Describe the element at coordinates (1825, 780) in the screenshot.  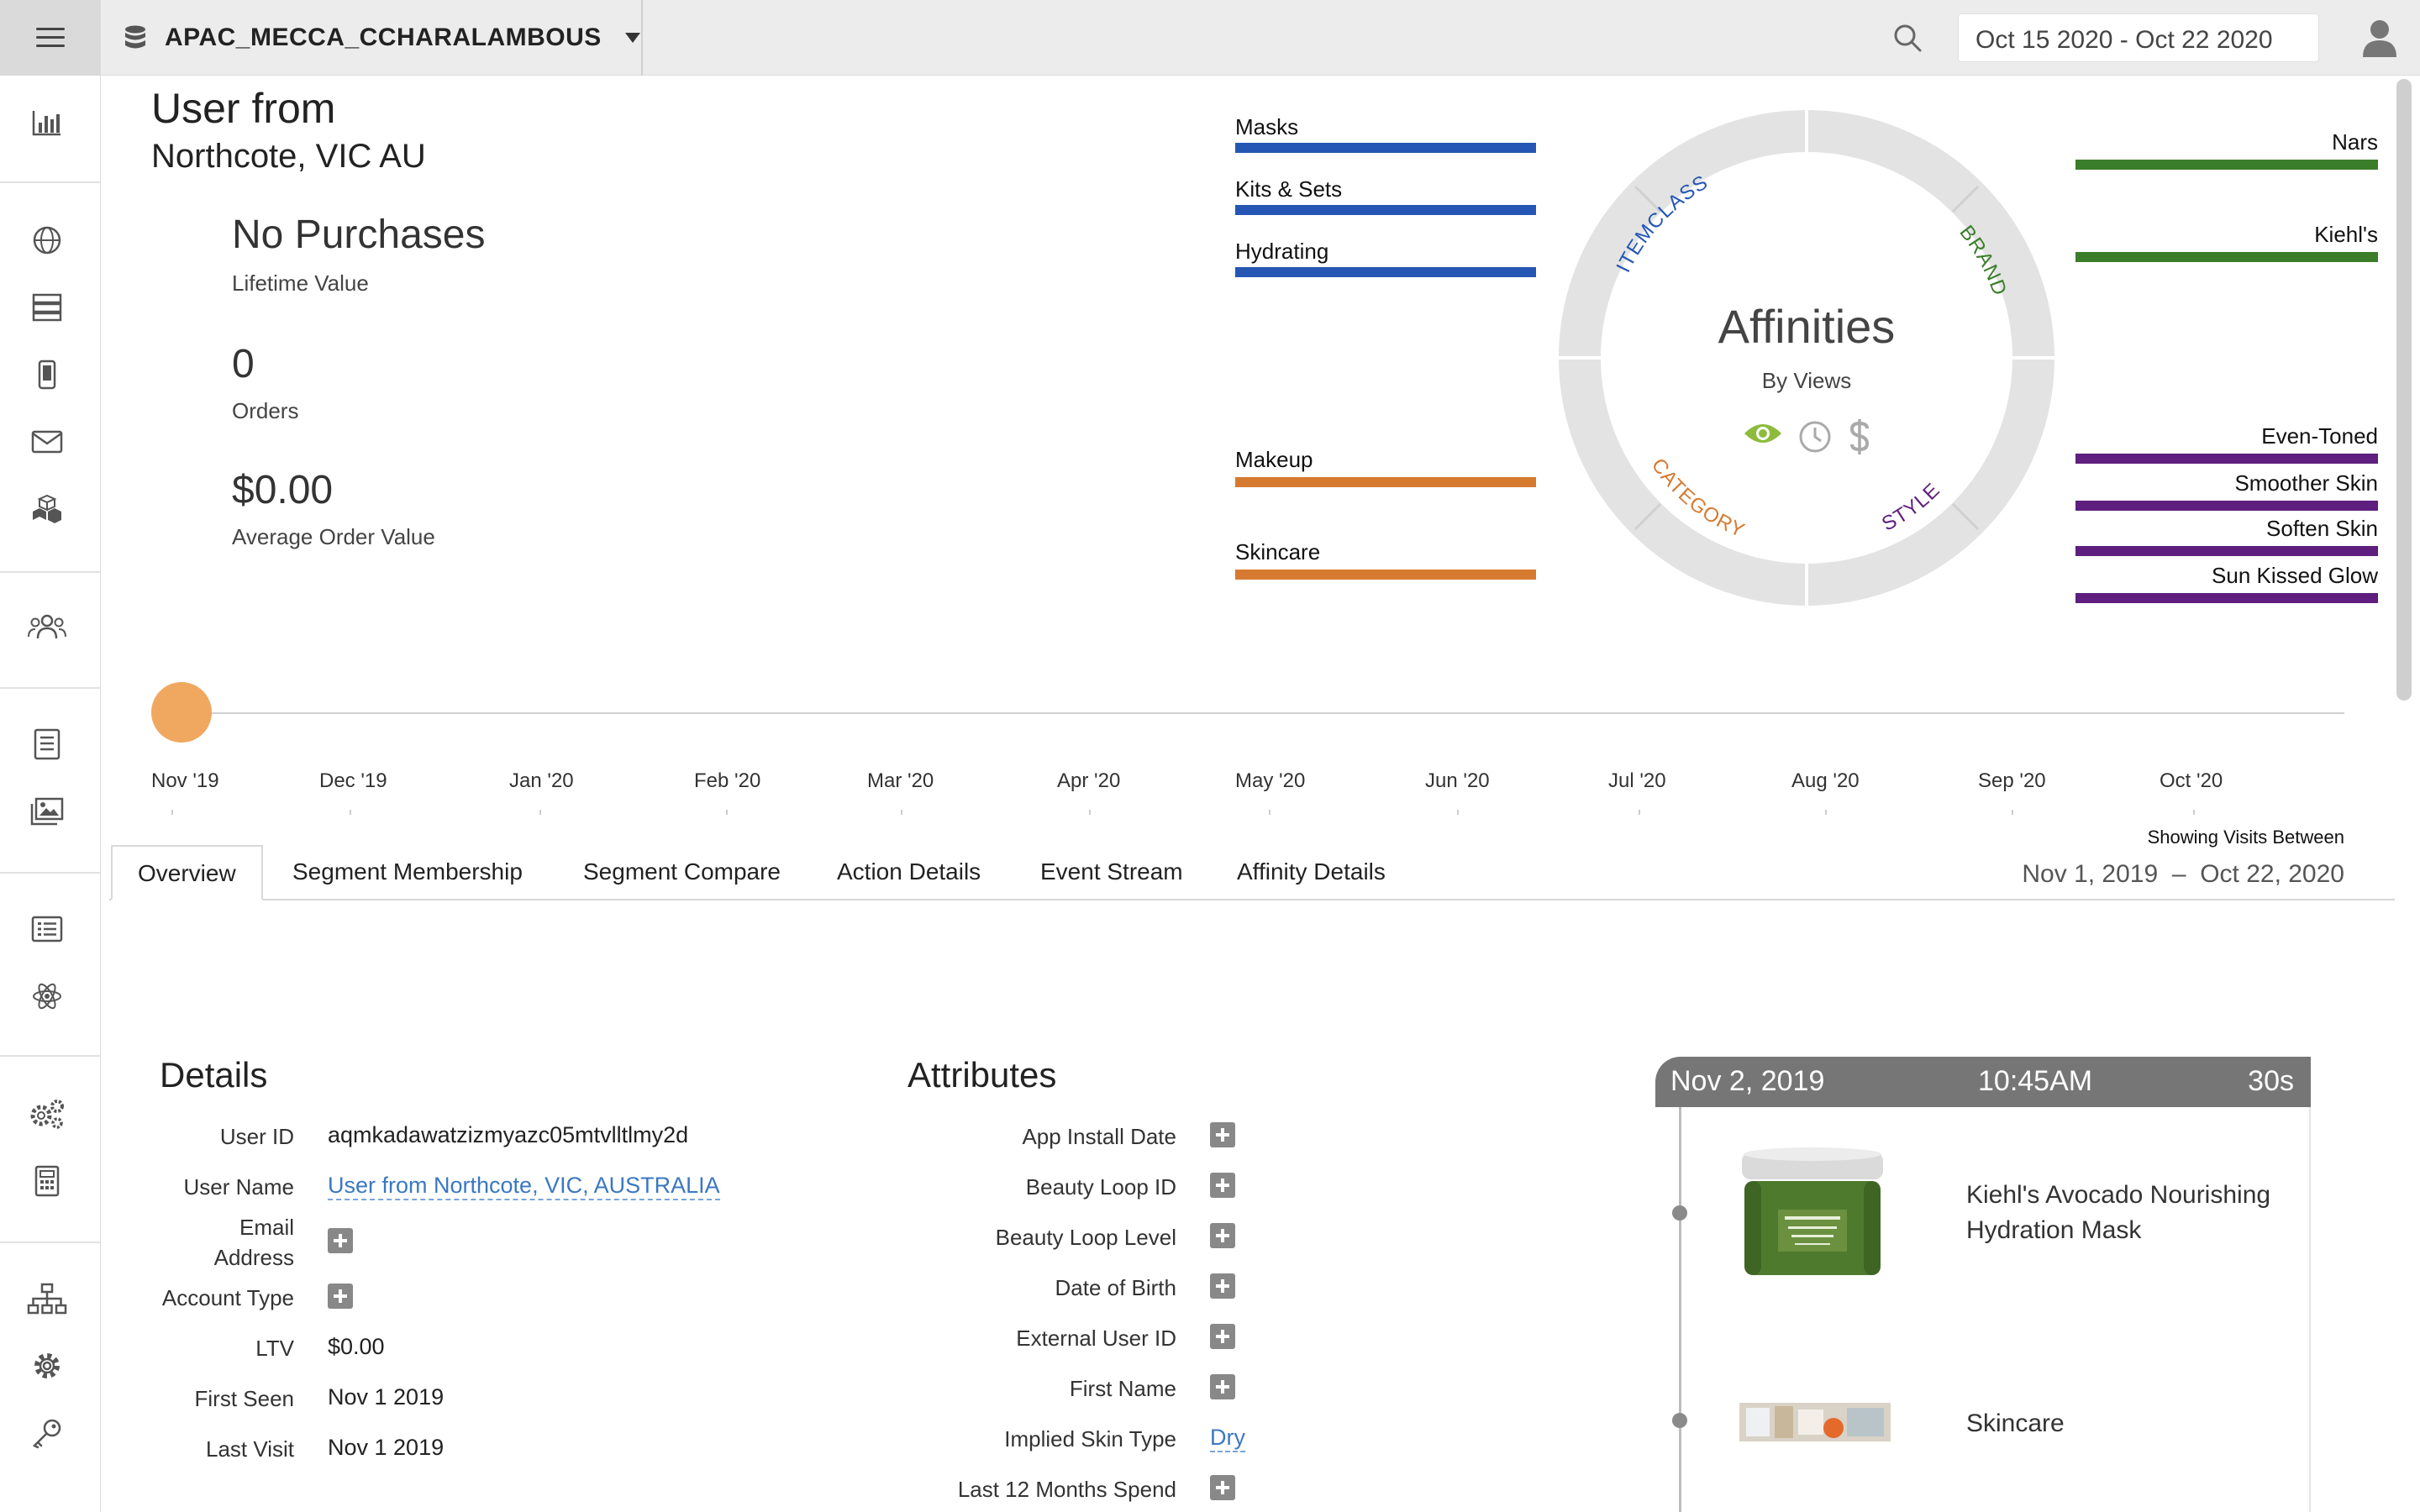
I see `timeline-month: Aug '20` at that location.